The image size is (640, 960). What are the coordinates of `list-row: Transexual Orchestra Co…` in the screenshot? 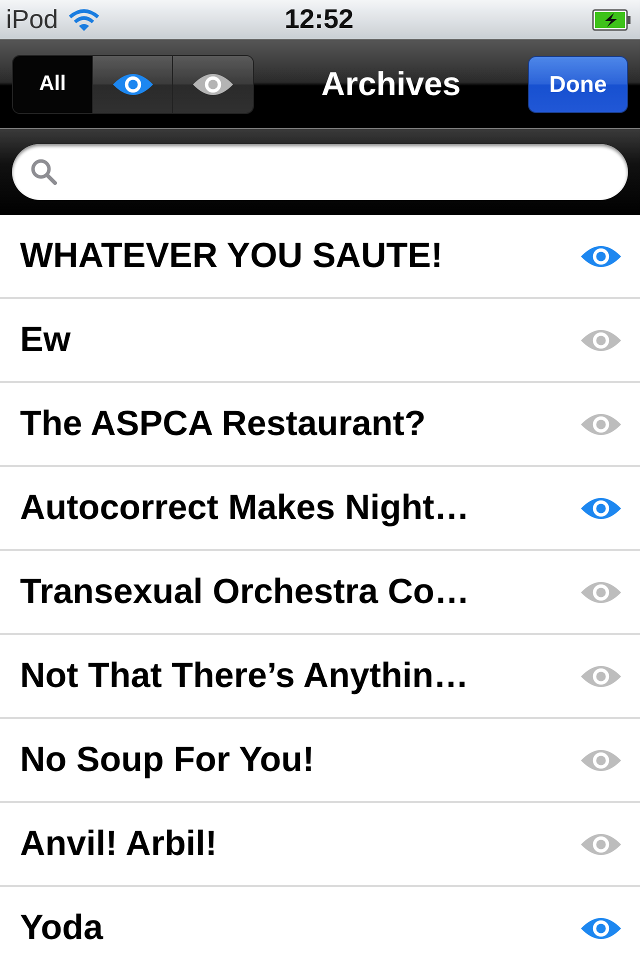 It's located at (320, 593).